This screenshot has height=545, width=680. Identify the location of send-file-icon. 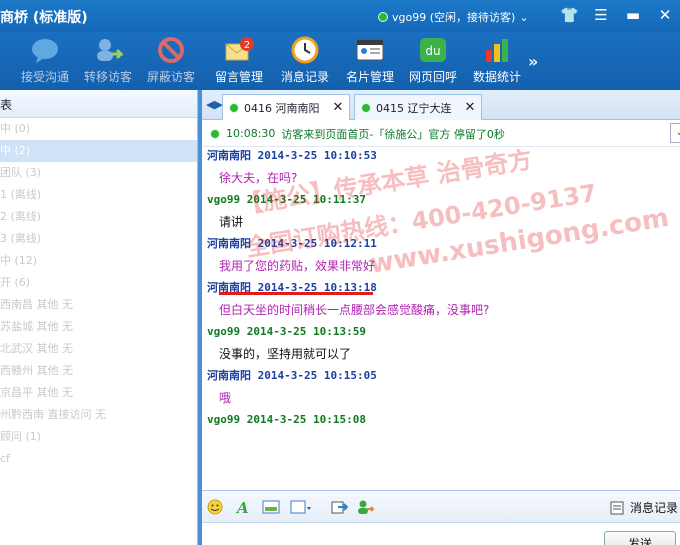
(339, 507).